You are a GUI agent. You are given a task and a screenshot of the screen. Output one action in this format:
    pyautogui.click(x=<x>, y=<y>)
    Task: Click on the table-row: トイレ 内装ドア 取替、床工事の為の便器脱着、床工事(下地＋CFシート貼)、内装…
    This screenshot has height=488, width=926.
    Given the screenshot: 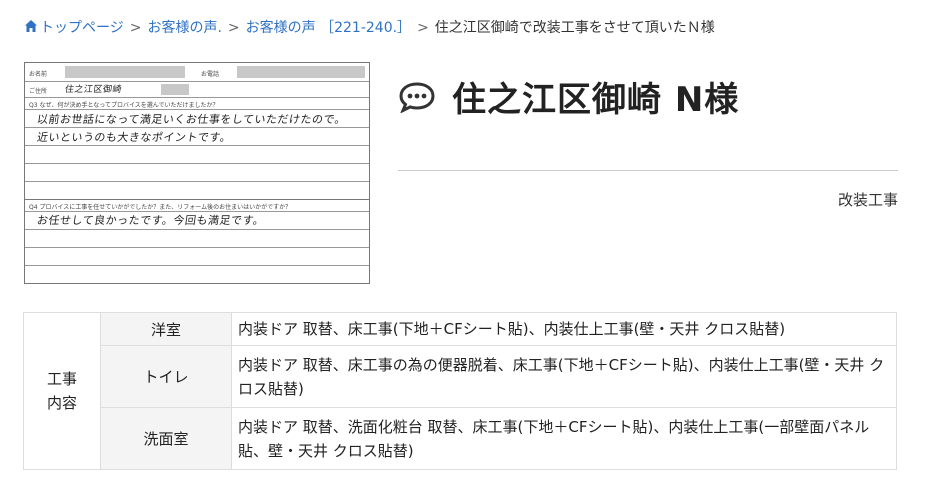 What is the action you would take?
    pyautogui.click(x=460, y=376)
    